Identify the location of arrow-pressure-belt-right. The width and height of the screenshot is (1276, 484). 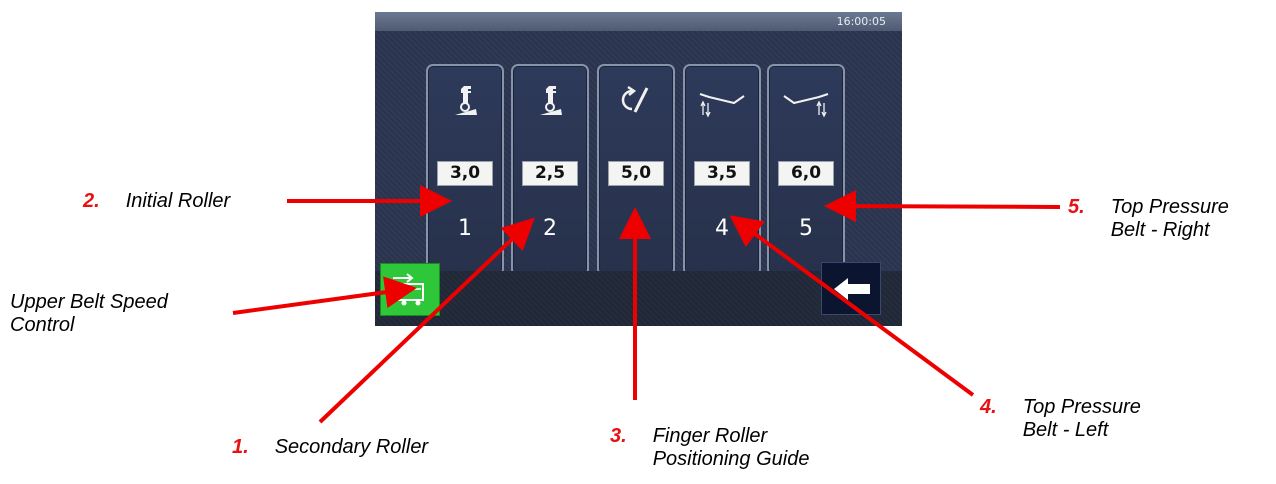
(942, 206).